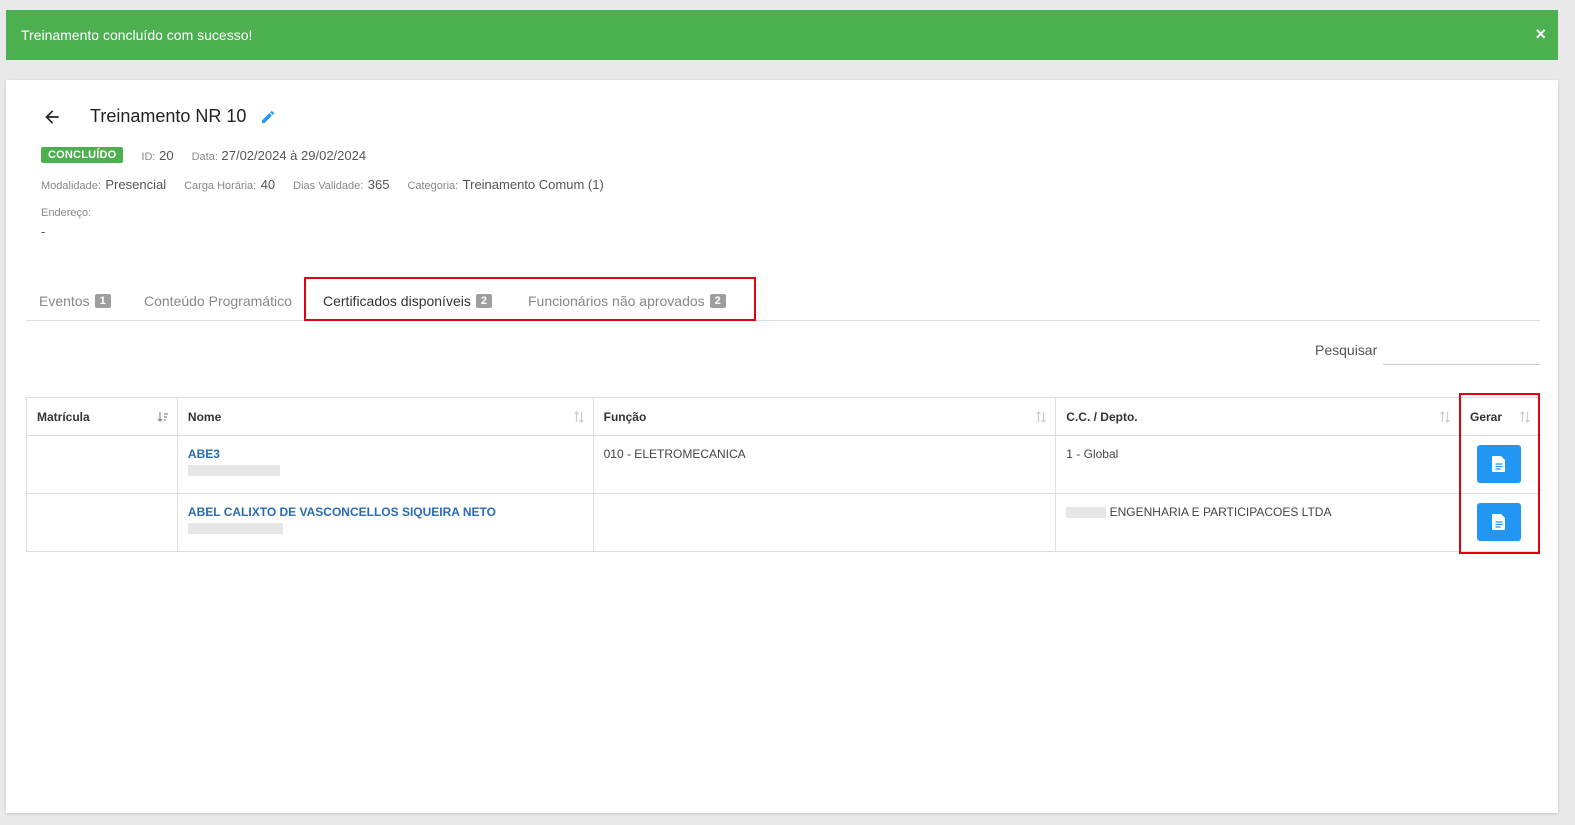 The height and width of the screenshot is (825, 1575). Describe the element at coordinates (71, 186) in the screenshot. I see `meta-modalidade-label: Modalidade:` at that location.